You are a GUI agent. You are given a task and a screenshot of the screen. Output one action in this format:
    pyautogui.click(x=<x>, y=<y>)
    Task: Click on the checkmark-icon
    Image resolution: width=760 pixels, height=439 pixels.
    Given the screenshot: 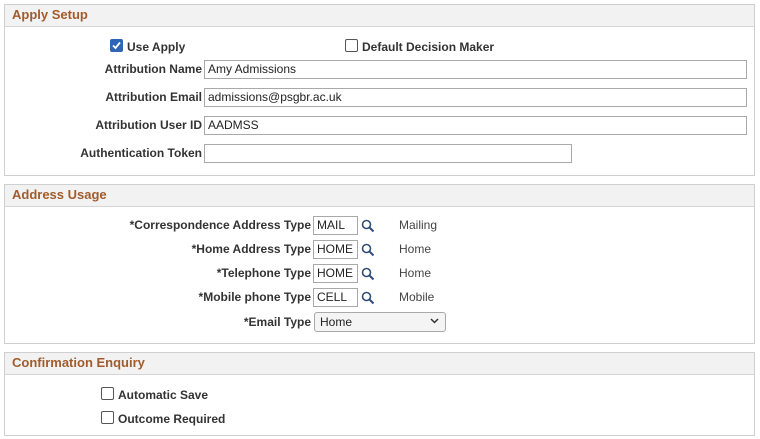 What is the action you would take?
    pyautogui.click(x=116, y=45)
    